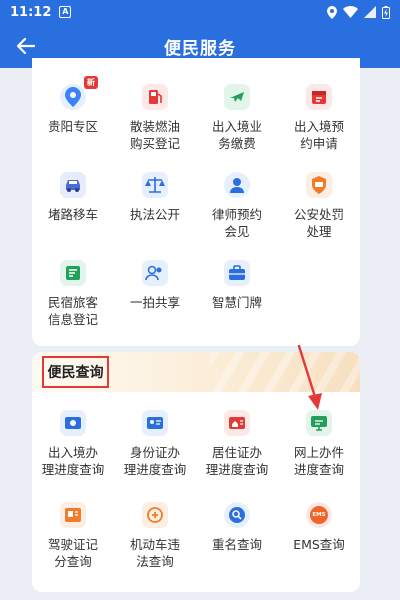 Image resolution: width=400 pixels, height=600 pixels. Describe the element at coordinates (200, 48) in the screenshot. I see `page-title: 便民服务` at that location.